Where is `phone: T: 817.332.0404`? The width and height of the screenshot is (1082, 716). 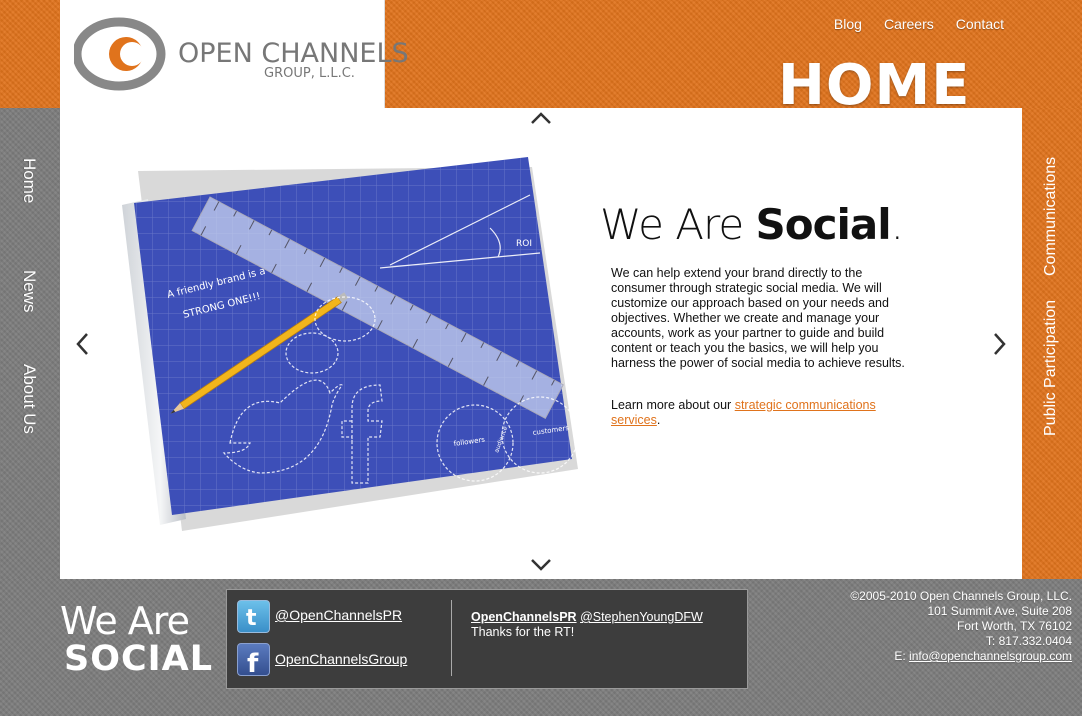 phone: T: 817.332.0404 is located at coordinates (1028, 641).